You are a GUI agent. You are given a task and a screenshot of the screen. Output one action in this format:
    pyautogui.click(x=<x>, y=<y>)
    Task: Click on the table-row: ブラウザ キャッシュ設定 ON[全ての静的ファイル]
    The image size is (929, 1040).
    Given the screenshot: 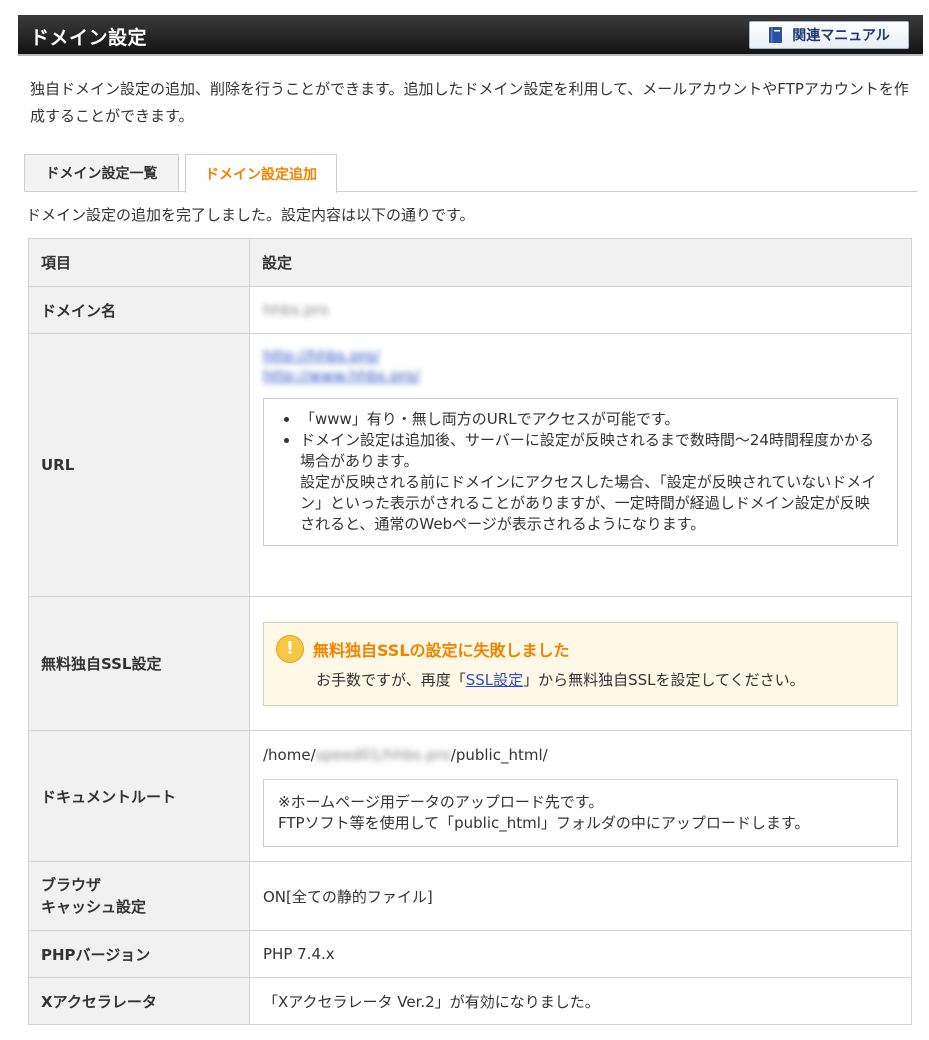 What is the action you would take?
    pyautogui.click(x=470, y=896)
    